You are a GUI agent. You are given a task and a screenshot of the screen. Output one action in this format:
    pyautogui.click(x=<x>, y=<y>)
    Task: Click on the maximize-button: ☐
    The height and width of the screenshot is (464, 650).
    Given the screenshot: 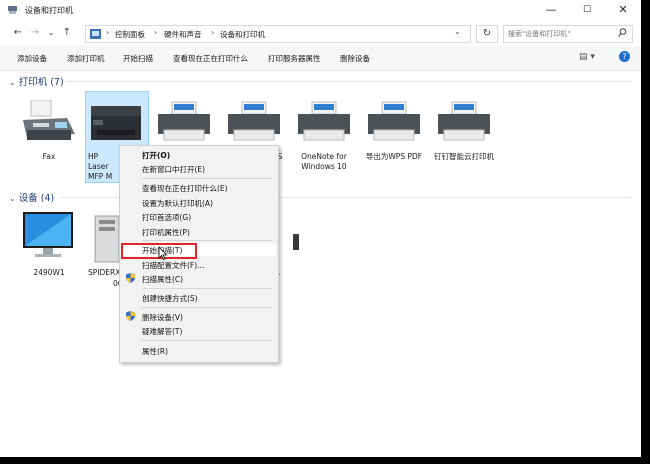 What is the action you would take?
    pyautogui.click(x=587, y=11)
    